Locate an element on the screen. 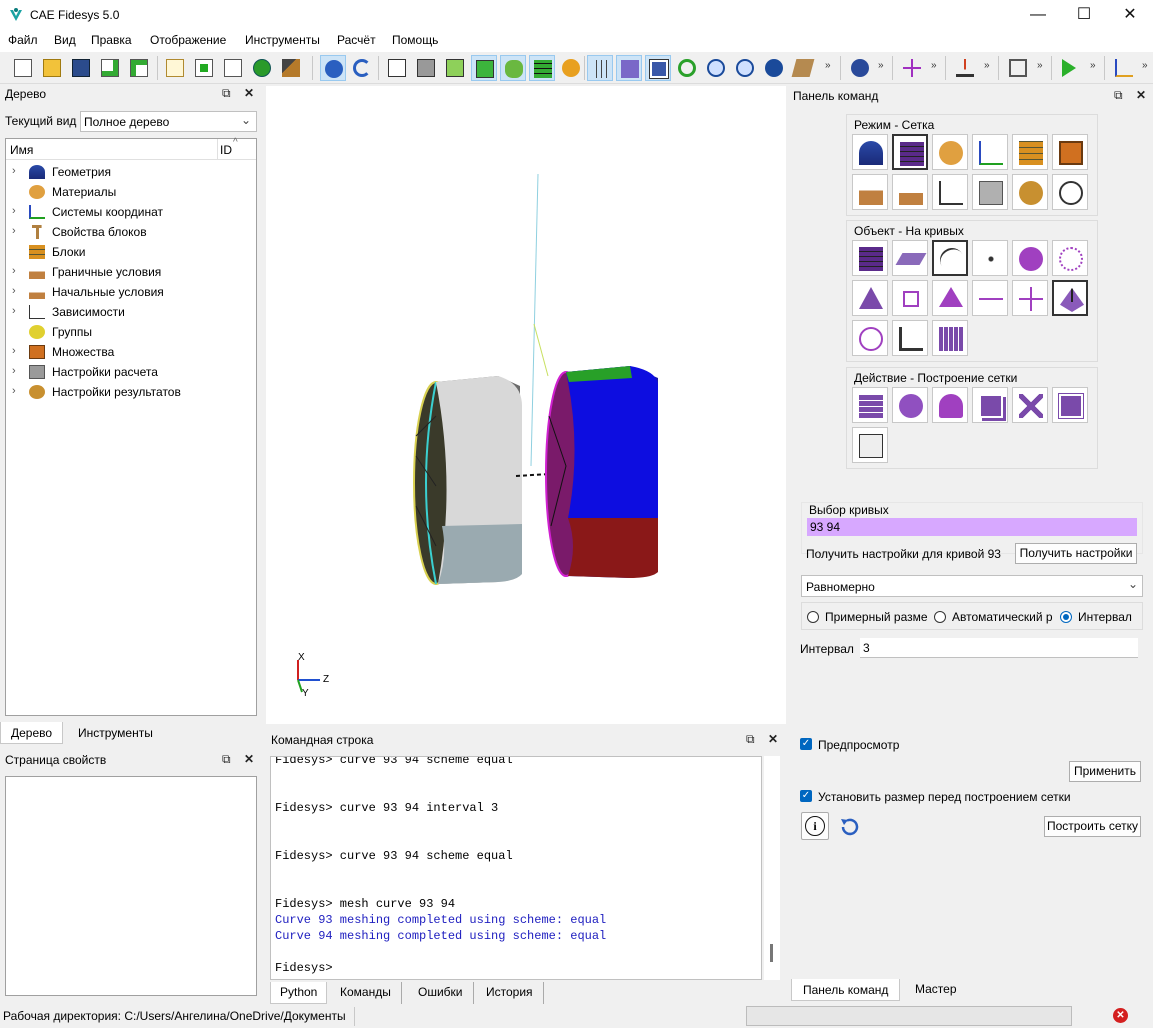 The height and width of the screenshot is (1028, 1153). crosshair-button is located at coordinates (912, 68).